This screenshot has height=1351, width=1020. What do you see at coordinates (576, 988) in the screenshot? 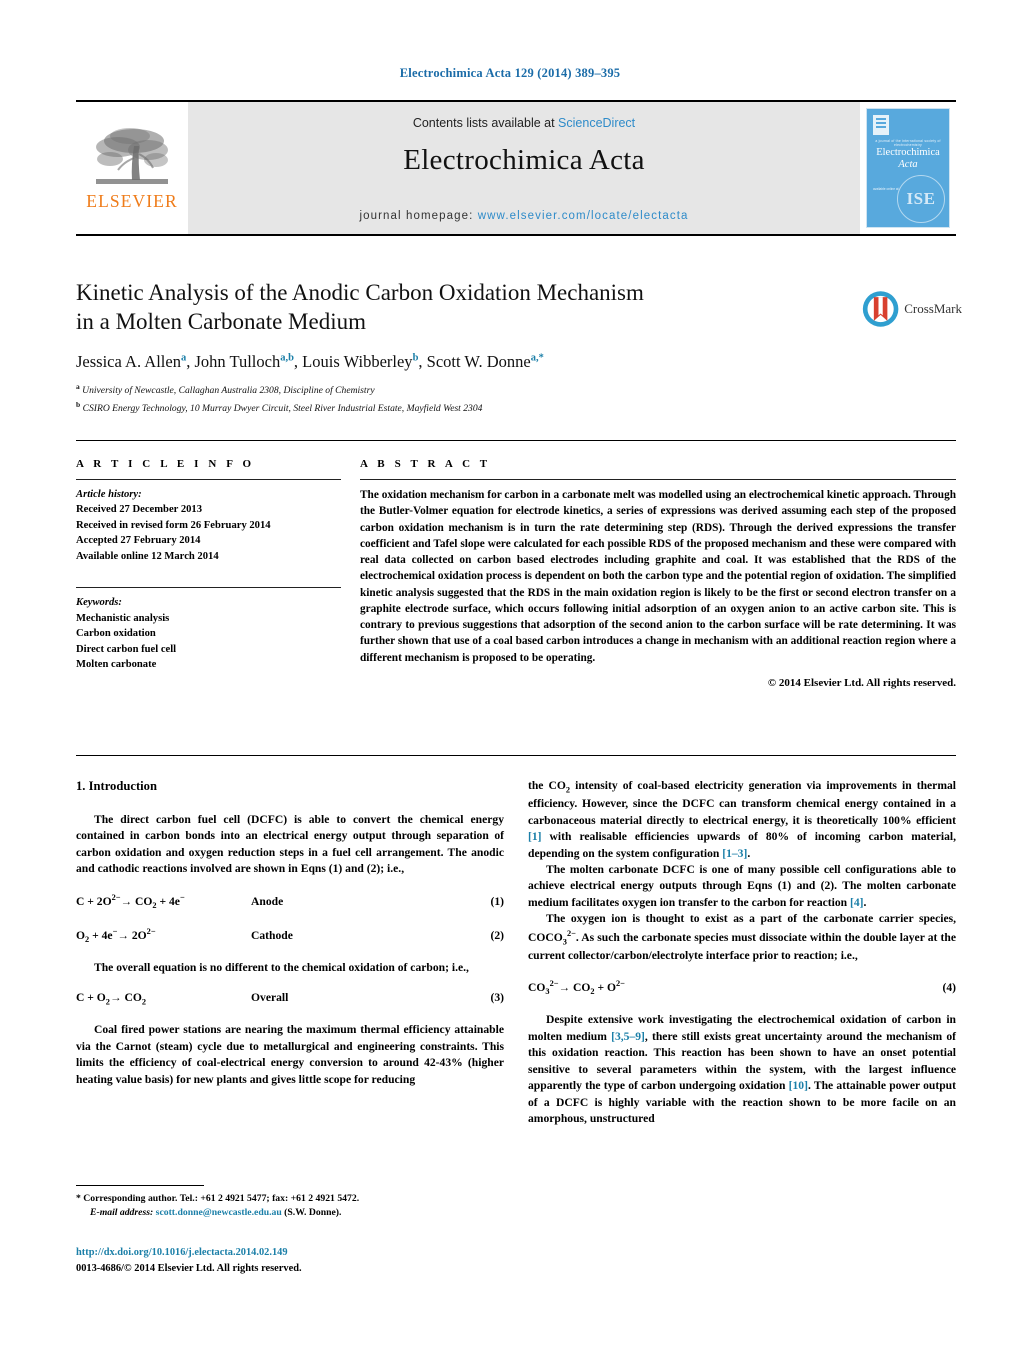
I see `equation-4-expression: CO32−→ CO2 + O2−` at bounding box center [576, 988].